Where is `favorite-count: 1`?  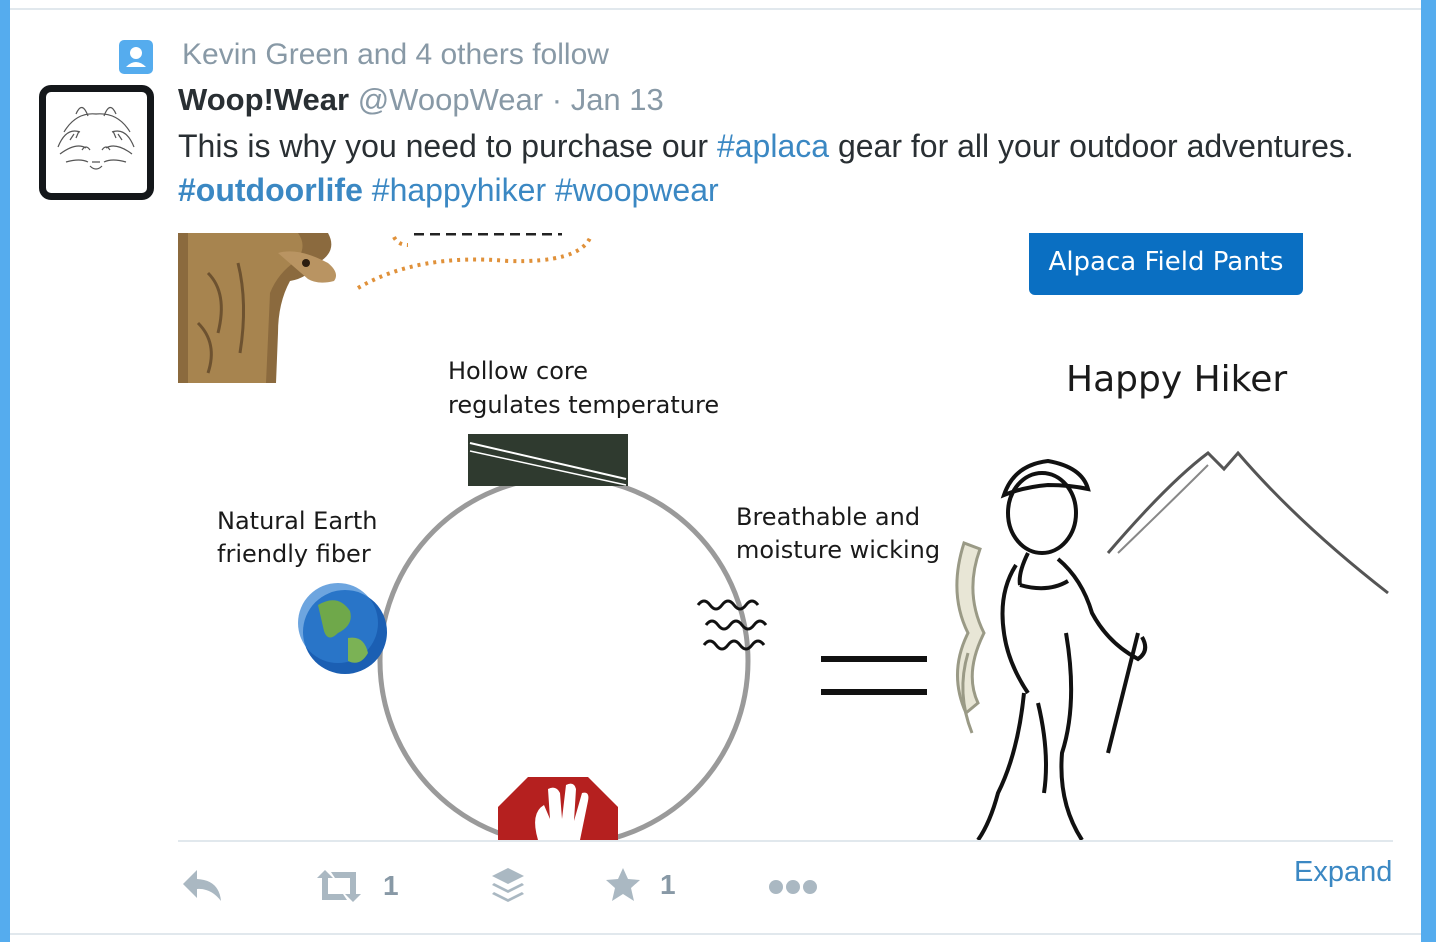
favorite-count: 1 is located at coordinates (668, 884).